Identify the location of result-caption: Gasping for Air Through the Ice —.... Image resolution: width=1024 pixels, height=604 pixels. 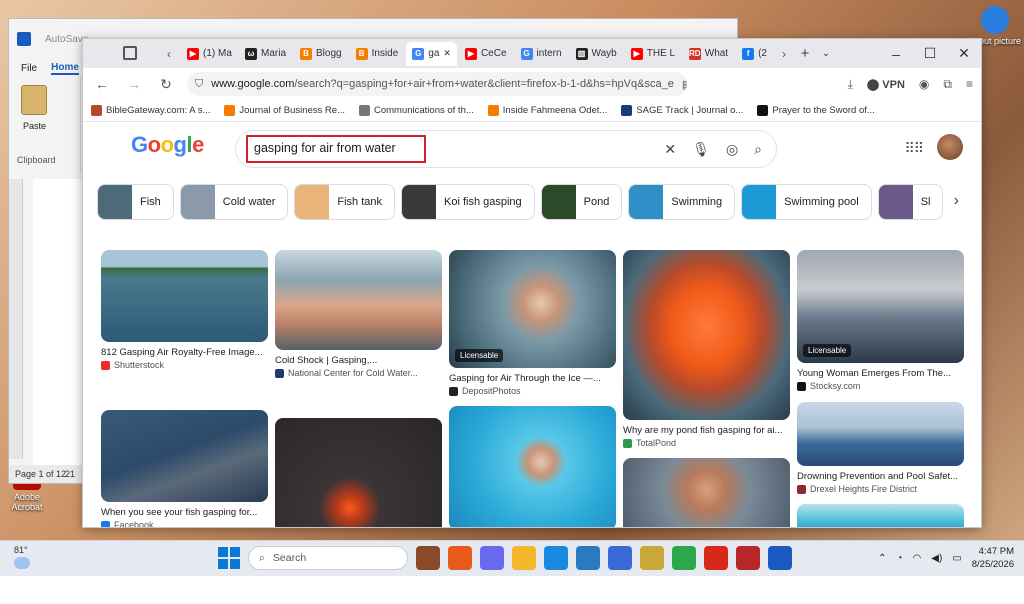
(532, 378).